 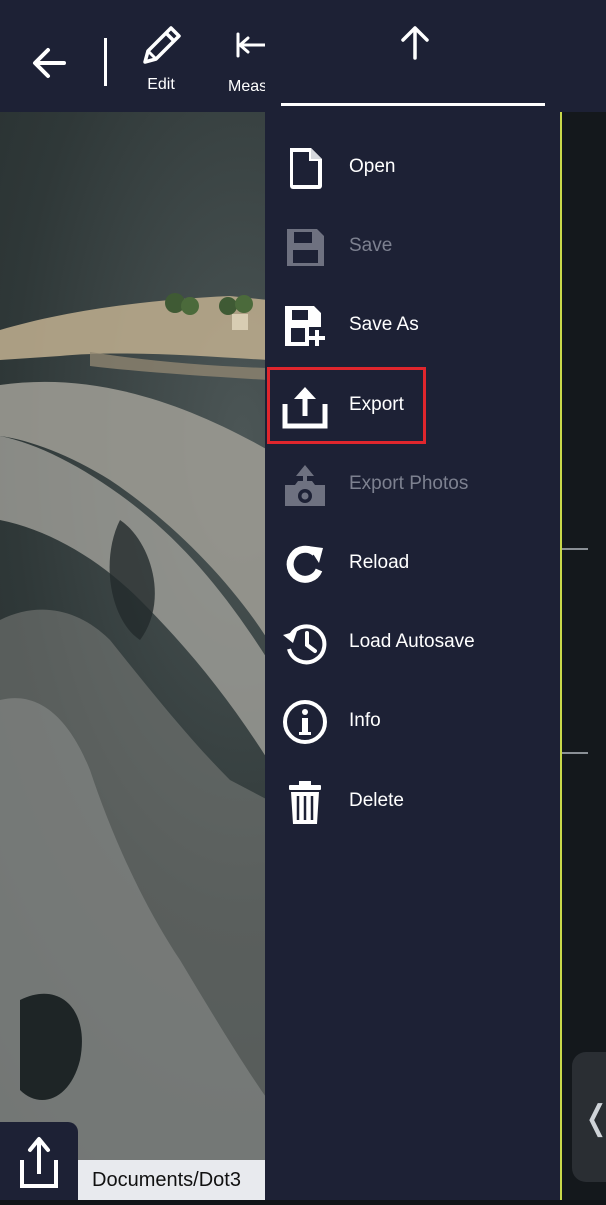 What do you see at coordinates (412, 722) in the screenshot?
I see `menu-item-info: Info` at bounding box center [412, 722].